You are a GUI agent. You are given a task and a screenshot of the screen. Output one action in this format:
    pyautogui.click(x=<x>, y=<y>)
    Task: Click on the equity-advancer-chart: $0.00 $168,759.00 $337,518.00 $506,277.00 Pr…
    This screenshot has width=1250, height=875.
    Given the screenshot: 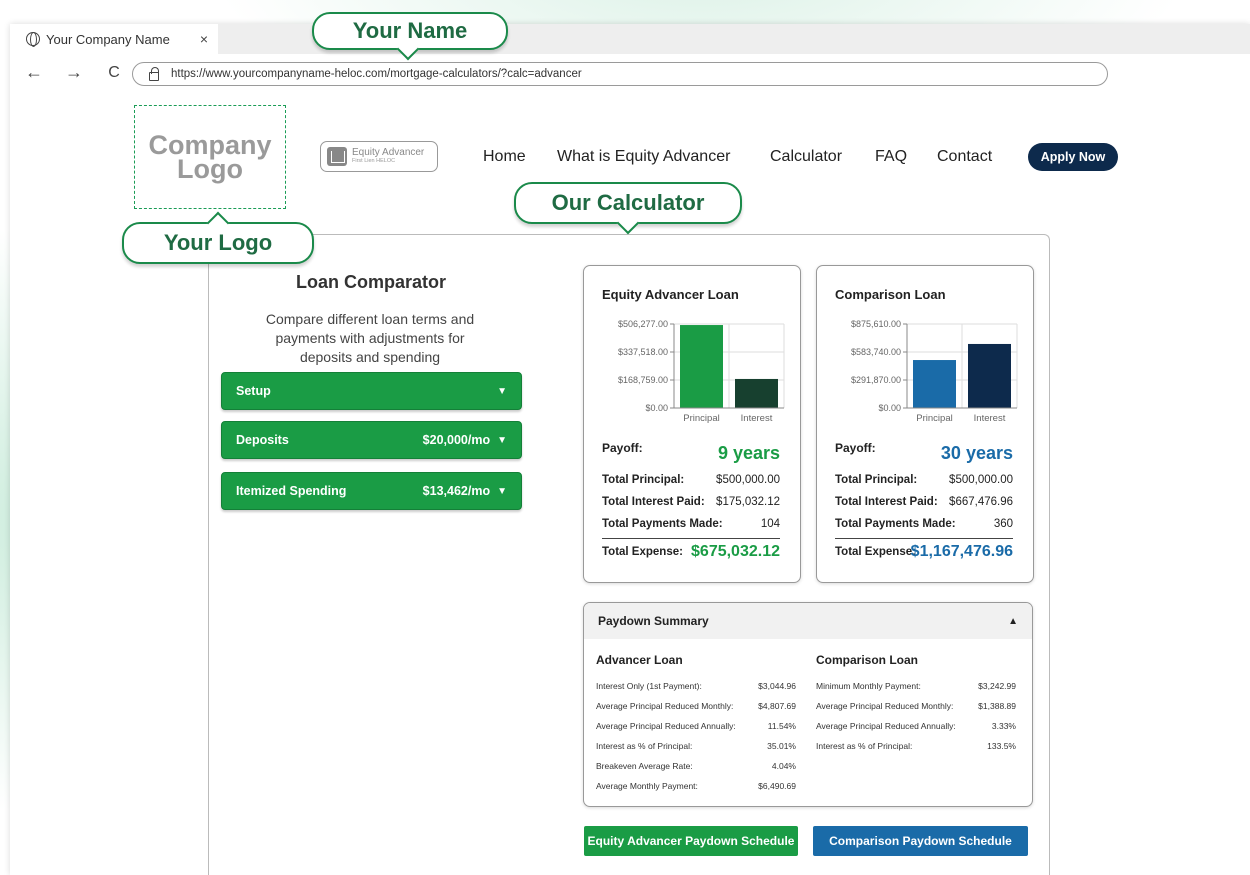 What is the action you would take?
    pyautogui.click(x=701, y=371)
    